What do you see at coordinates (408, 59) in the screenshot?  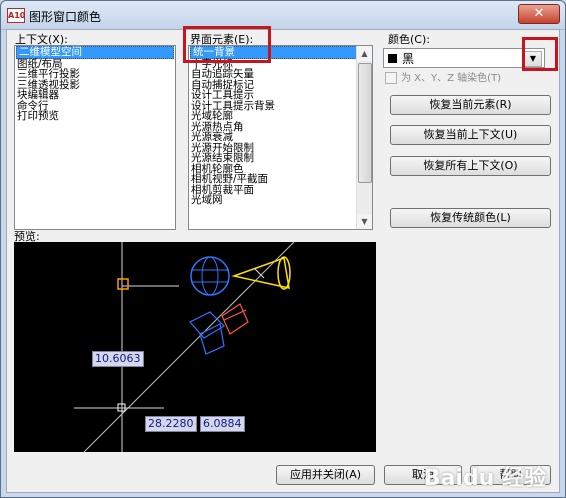 I see `color-dropdown-value: 黑` at bounding box center [408, 59].